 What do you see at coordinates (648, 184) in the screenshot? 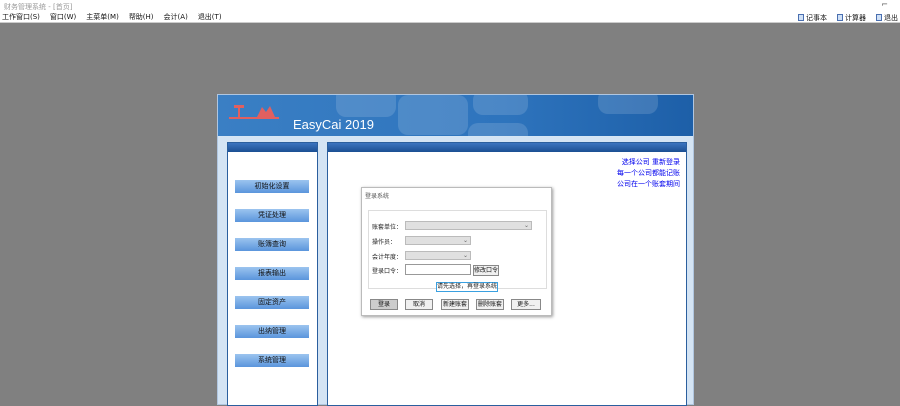
I see `link-period: 公司在一个账套期间` at bounding box center [648, 184].